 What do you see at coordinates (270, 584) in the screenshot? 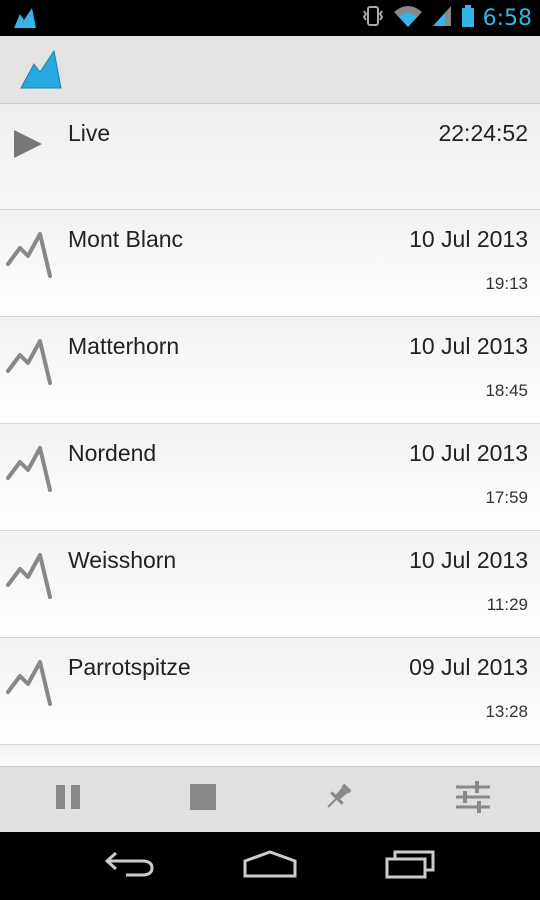
I see `list-item: Weisshorn 10 Jul 2013 11:29` at bounding box center [270, 584].